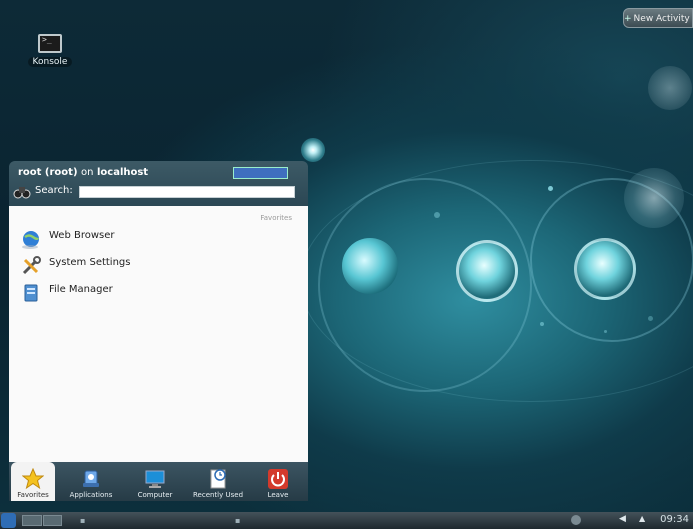 The image size is (693, 529). I want to click on search-input, so click(187, 192).